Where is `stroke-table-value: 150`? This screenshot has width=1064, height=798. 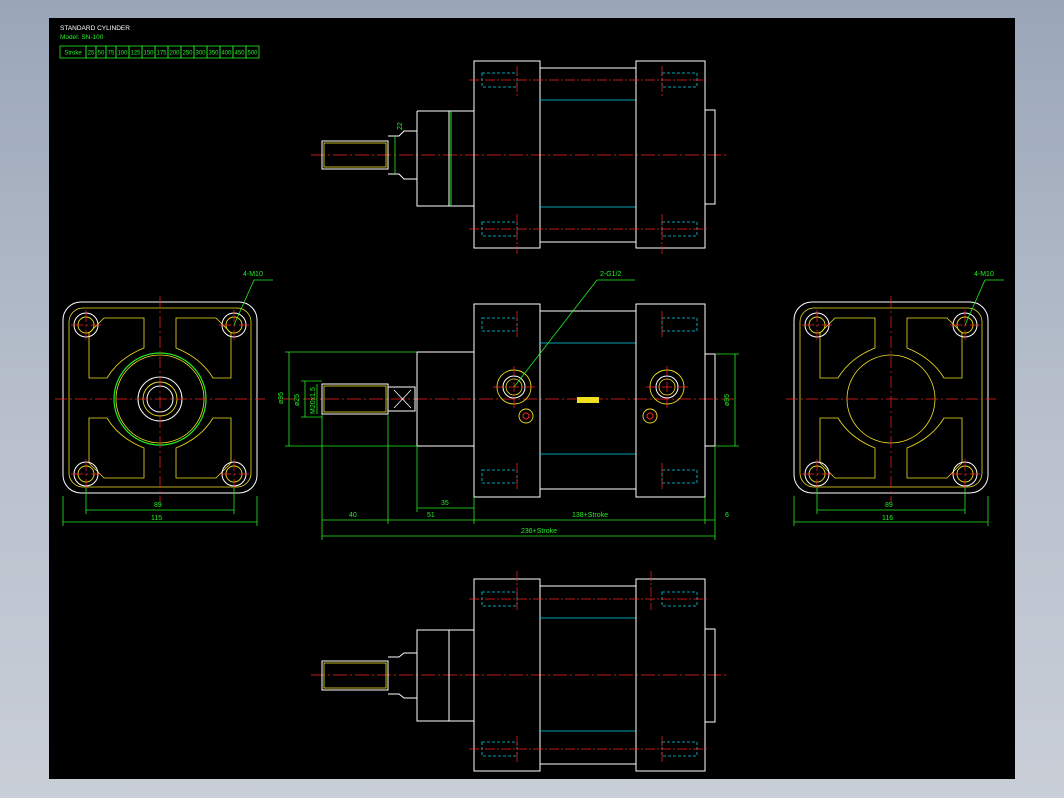 stroke-table-value: 150 is located at coordinates (148, 54).